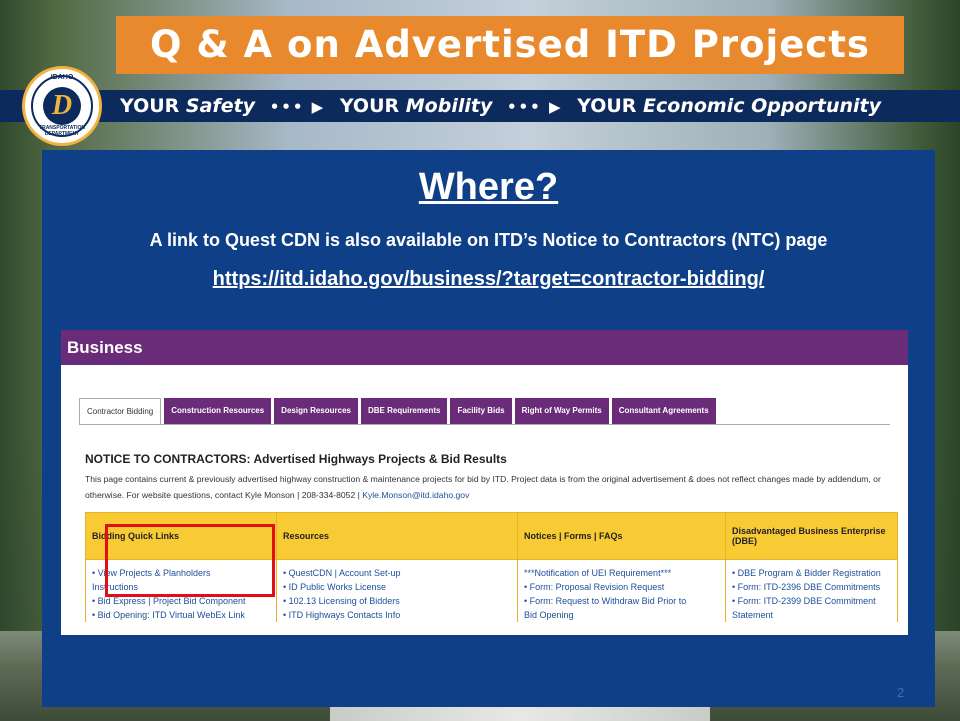 This screenshot has height=721, width=960. What do you see at coordinates (663, 411) in the screenshot?
I see `tab-consultant-agreements: Consultant Agreements` at bounding box center [663, 411].